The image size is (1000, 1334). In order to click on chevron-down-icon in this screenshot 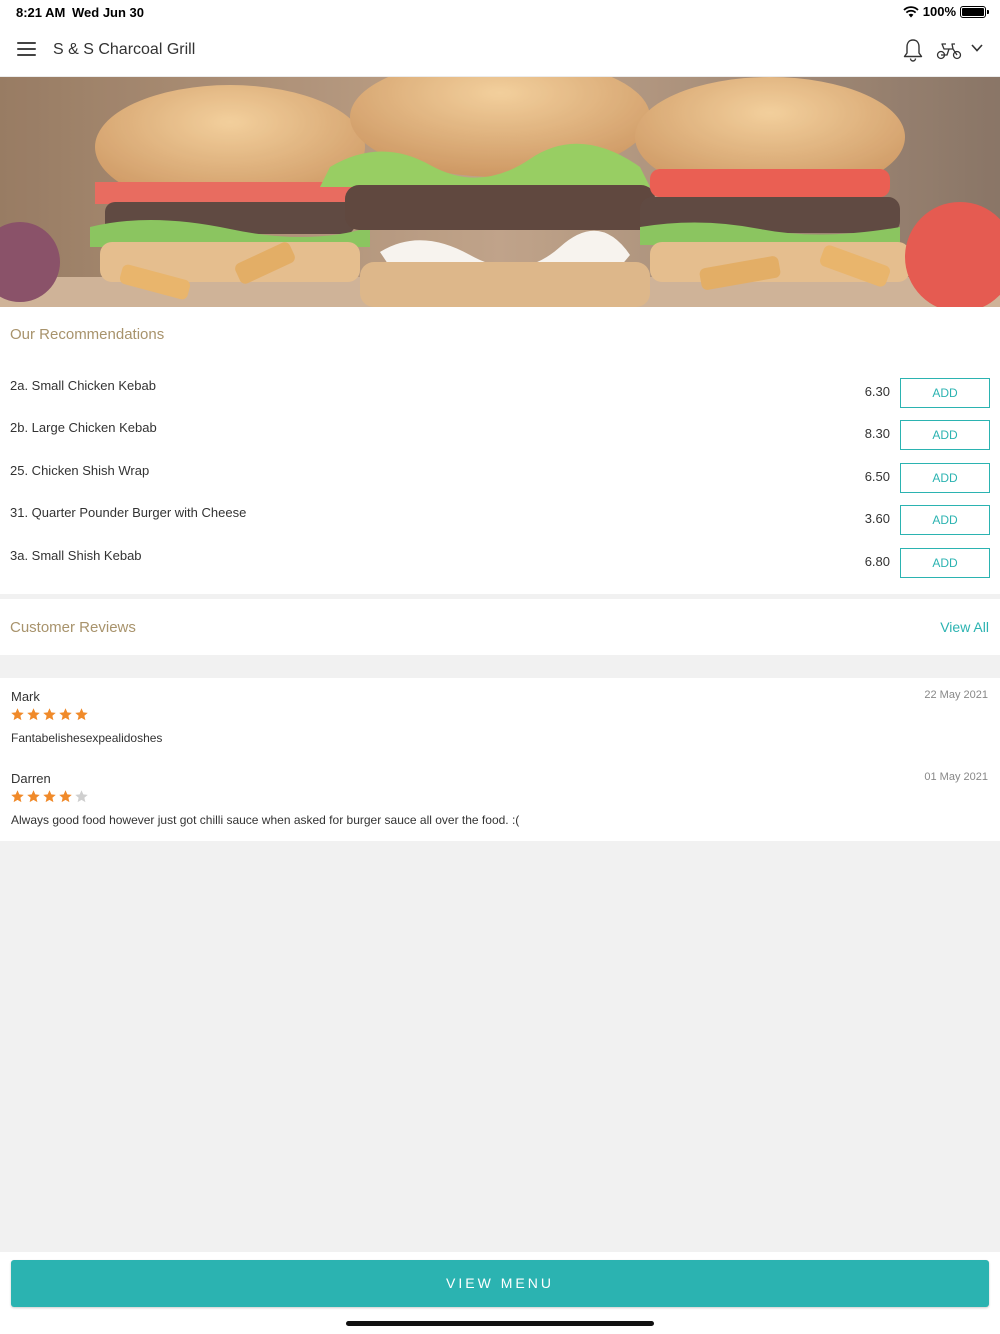, I will do `click(977, 48)`.